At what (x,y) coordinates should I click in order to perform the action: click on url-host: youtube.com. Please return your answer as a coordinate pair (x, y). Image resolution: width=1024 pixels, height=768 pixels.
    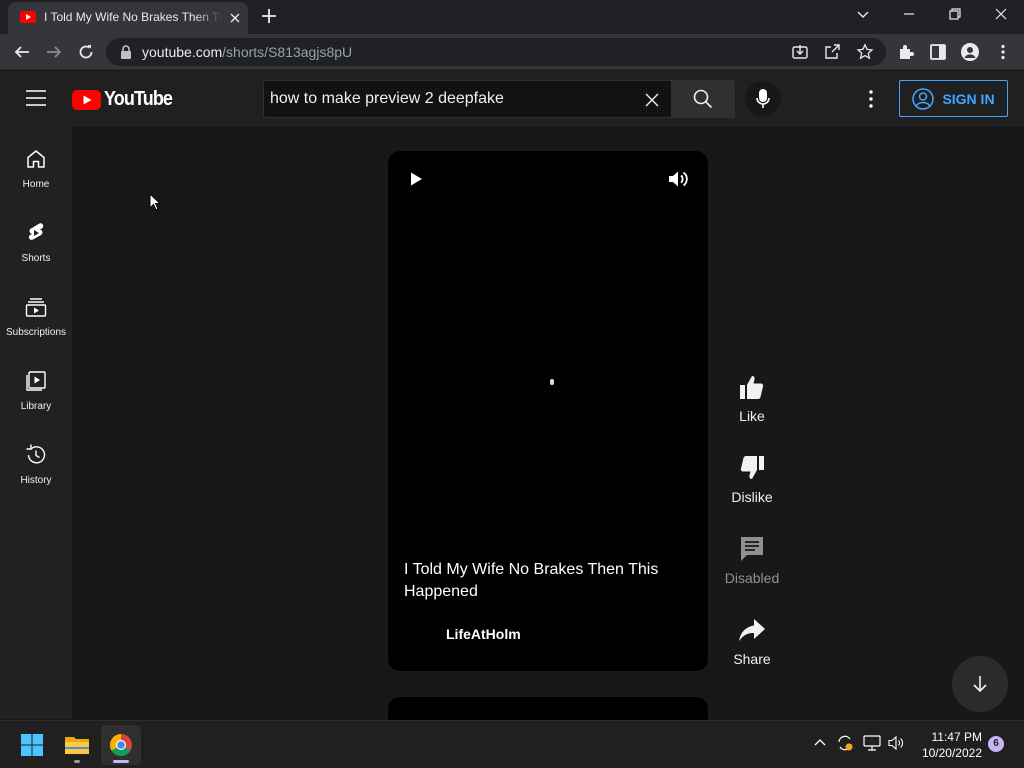
    Looking at the image, I should click on (182, 52).